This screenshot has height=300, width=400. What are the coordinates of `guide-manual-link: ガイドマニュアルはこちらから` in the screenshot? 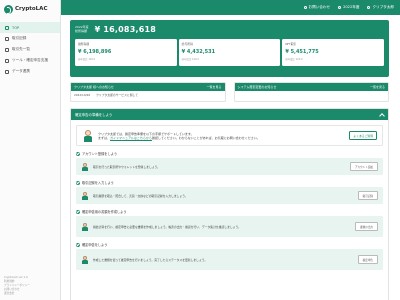 It's located at (131, 138).